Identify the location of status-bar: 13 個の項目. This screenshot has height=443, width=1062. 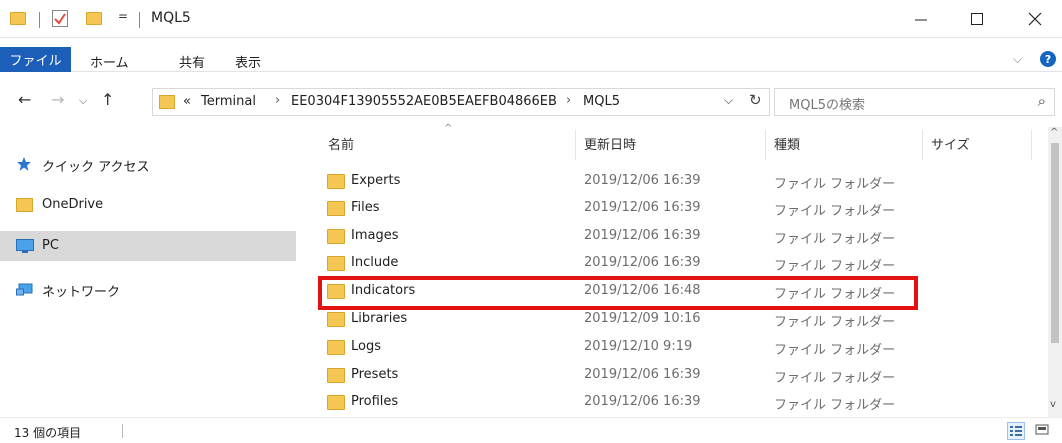
(531, 430).